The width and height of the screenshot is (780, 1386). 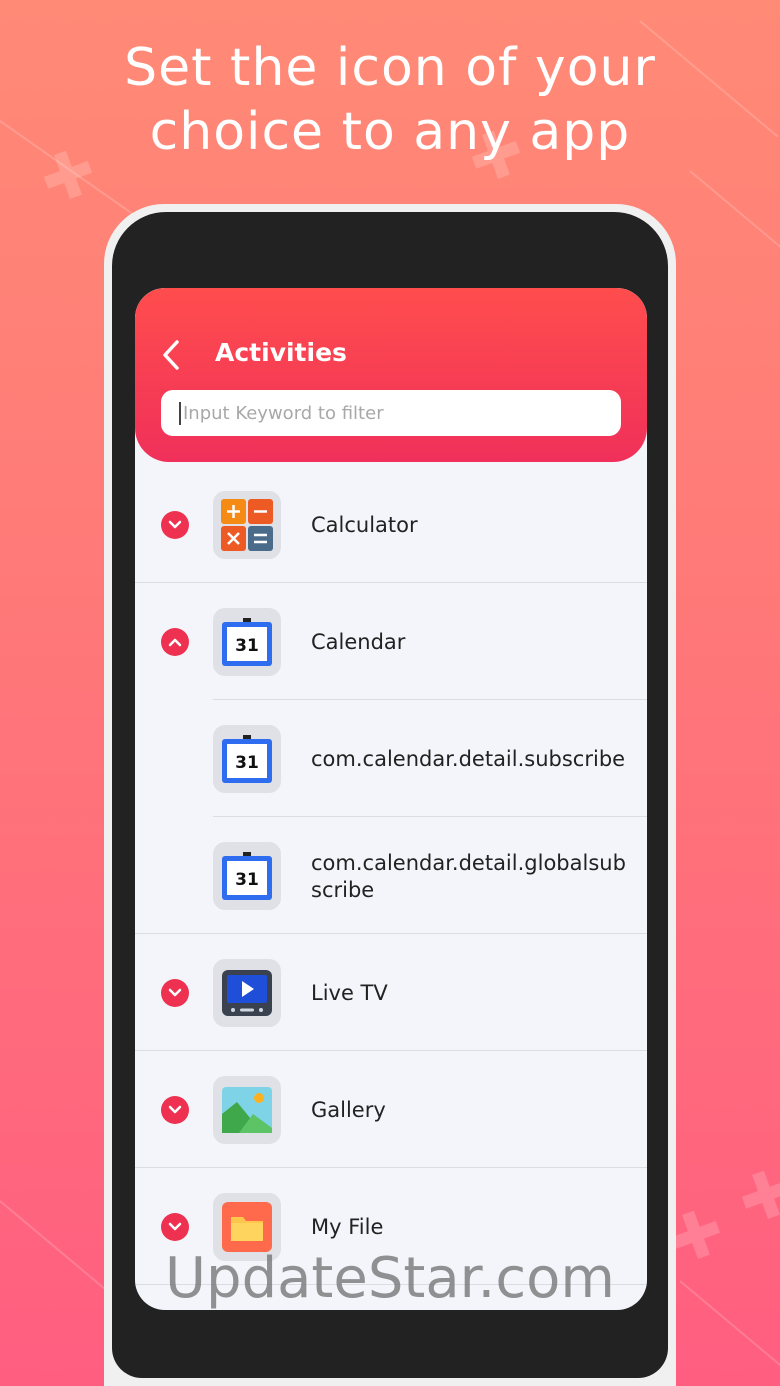 I want to click on collapse-button, so click(x=175, y=642).